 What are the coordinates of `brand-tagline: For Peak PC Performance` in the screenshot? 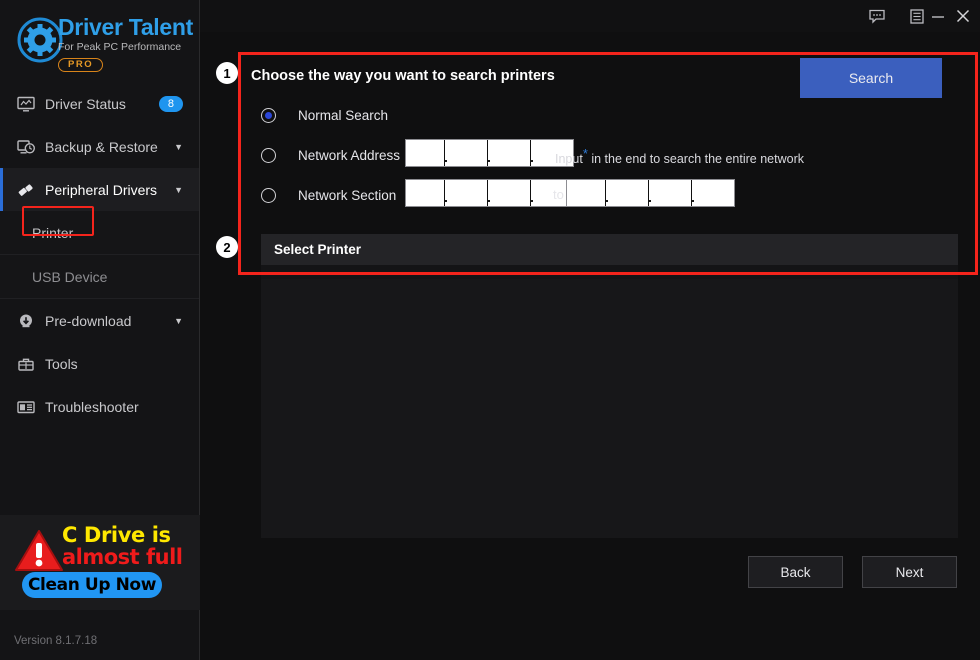 It's located at (120, 47).